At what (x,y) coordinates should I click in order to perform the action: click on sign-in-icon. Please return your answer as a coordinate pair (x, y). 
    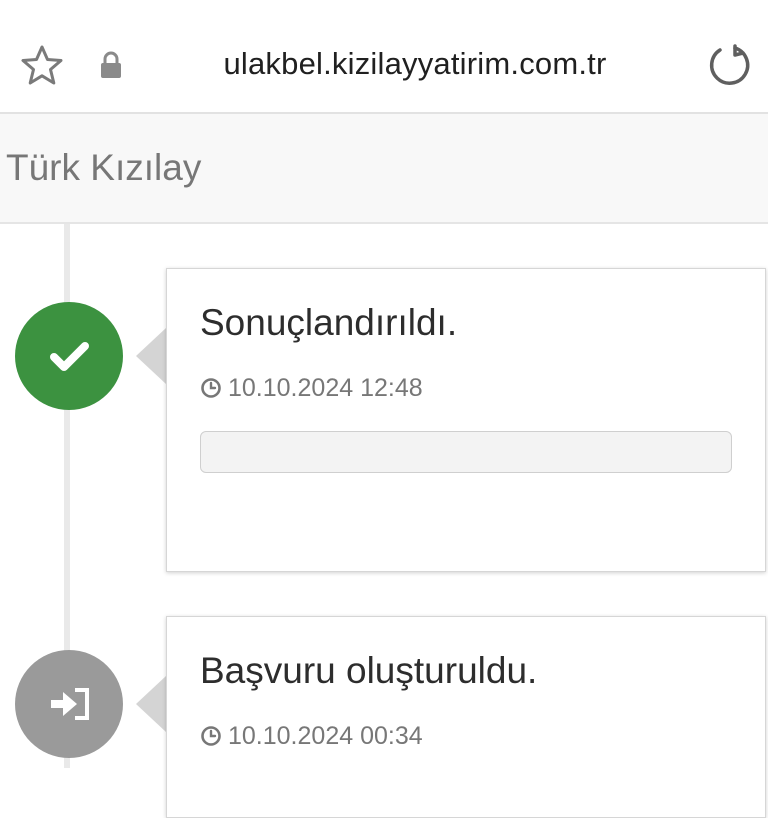
    Looking at the image, I should click on (70, 704).